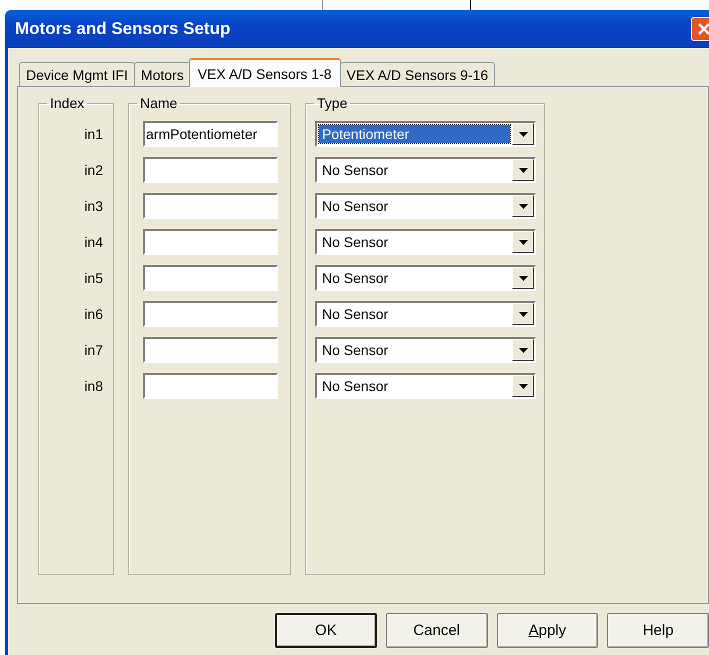  Describe the element at coordinates (326, 630) in the screenshot. I see `dialog-button: OK` at that location.